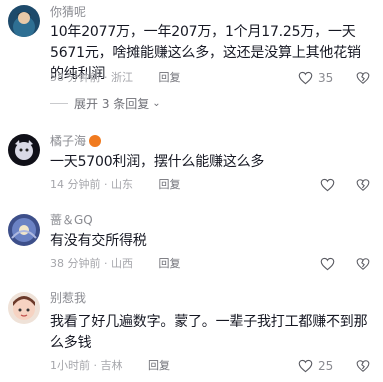  I want to click on username: 橘子海, so click(76, 141).